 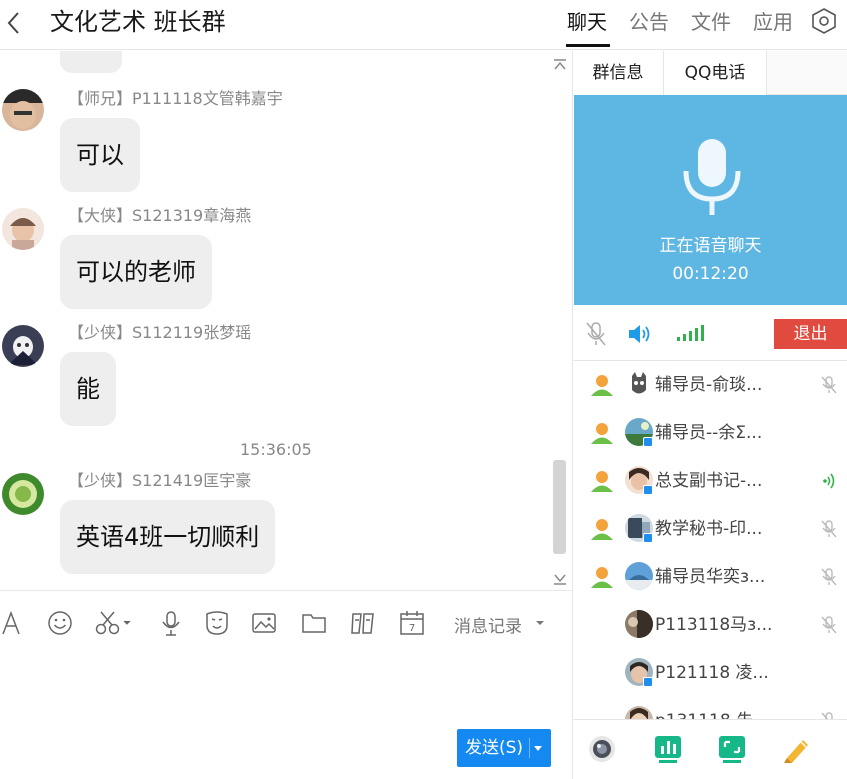 I want to click on sender-name: 【少侠】S121419匡宇豪, so click(x=160, y=480).